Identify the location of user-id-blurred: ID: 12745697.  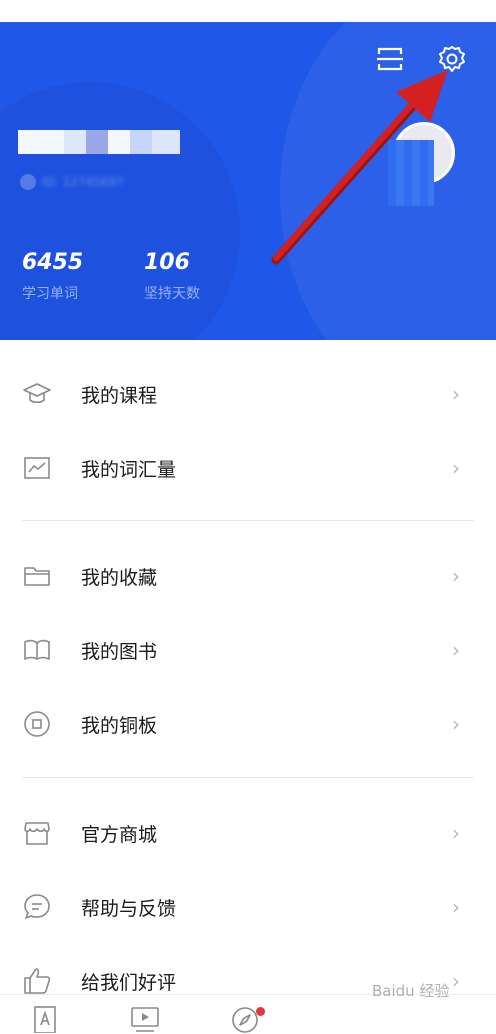
(110, 182).